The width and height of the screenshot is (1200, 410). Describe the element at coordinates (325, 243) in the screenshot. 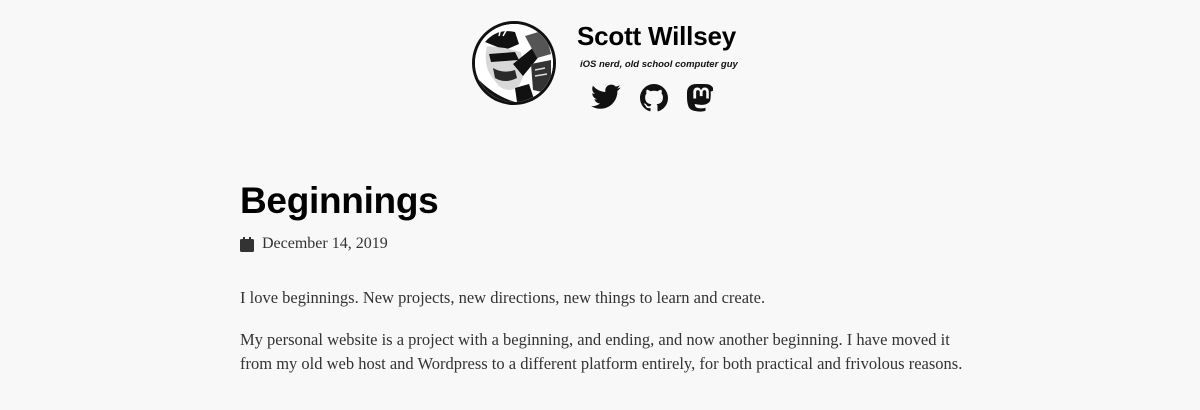

I see `post-date: December 14, 2019` at that location.